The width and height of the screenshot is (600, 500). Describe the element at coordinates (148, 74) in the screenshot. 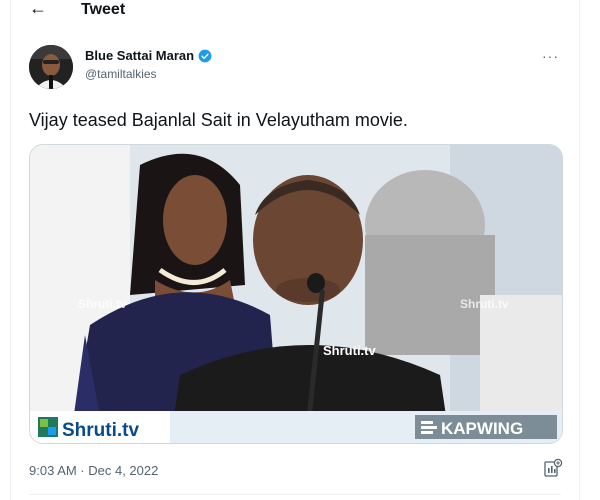

I see `author-handle: @tamiltalkies` at that location.